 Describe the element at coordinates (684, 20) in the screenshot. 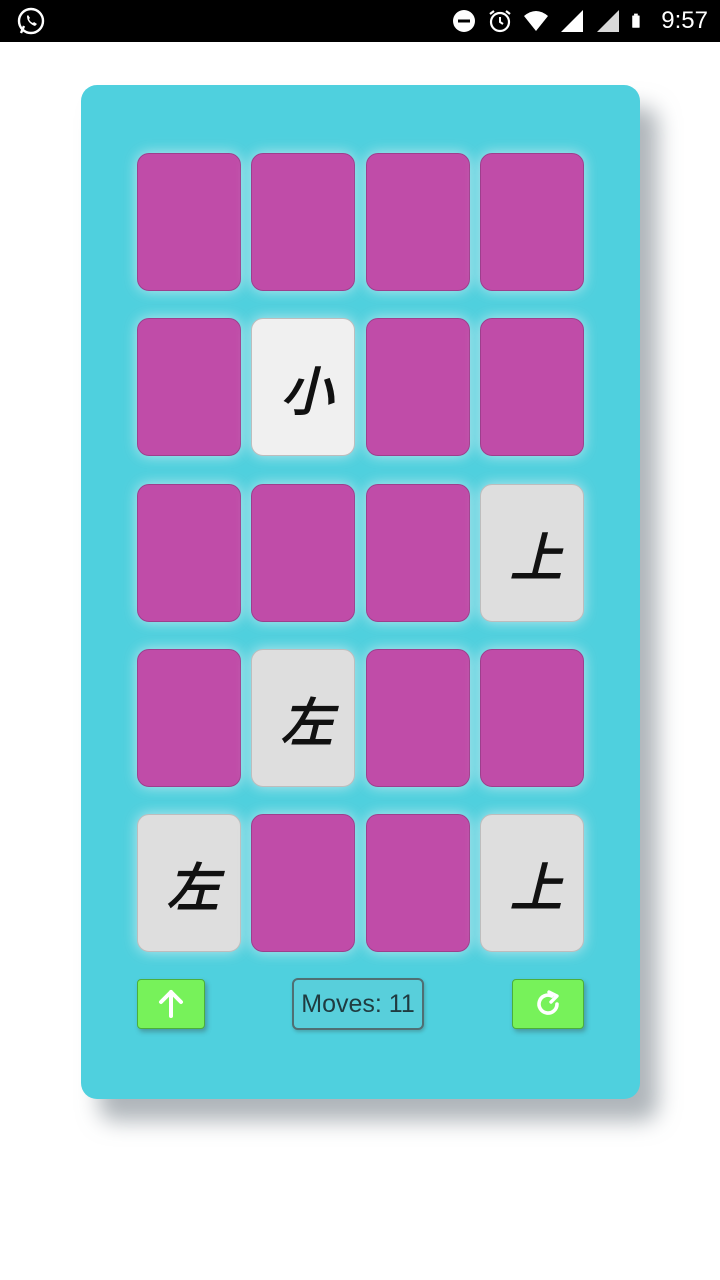

I see `clock-time: 9:57` at that location.